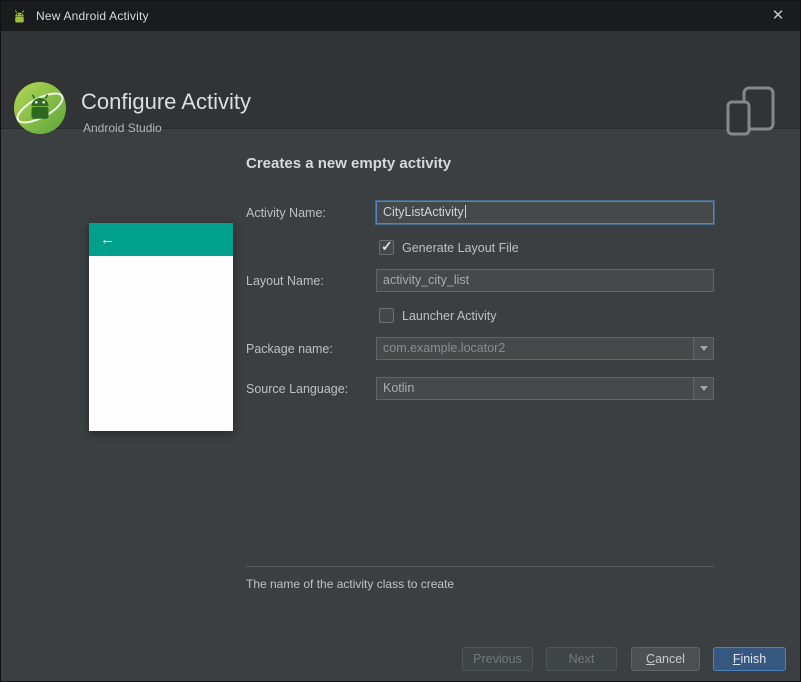 The width and height of the screenshot is (801, 682). I want to click on activity-name-value: CityListActivity, so click(423, 212).